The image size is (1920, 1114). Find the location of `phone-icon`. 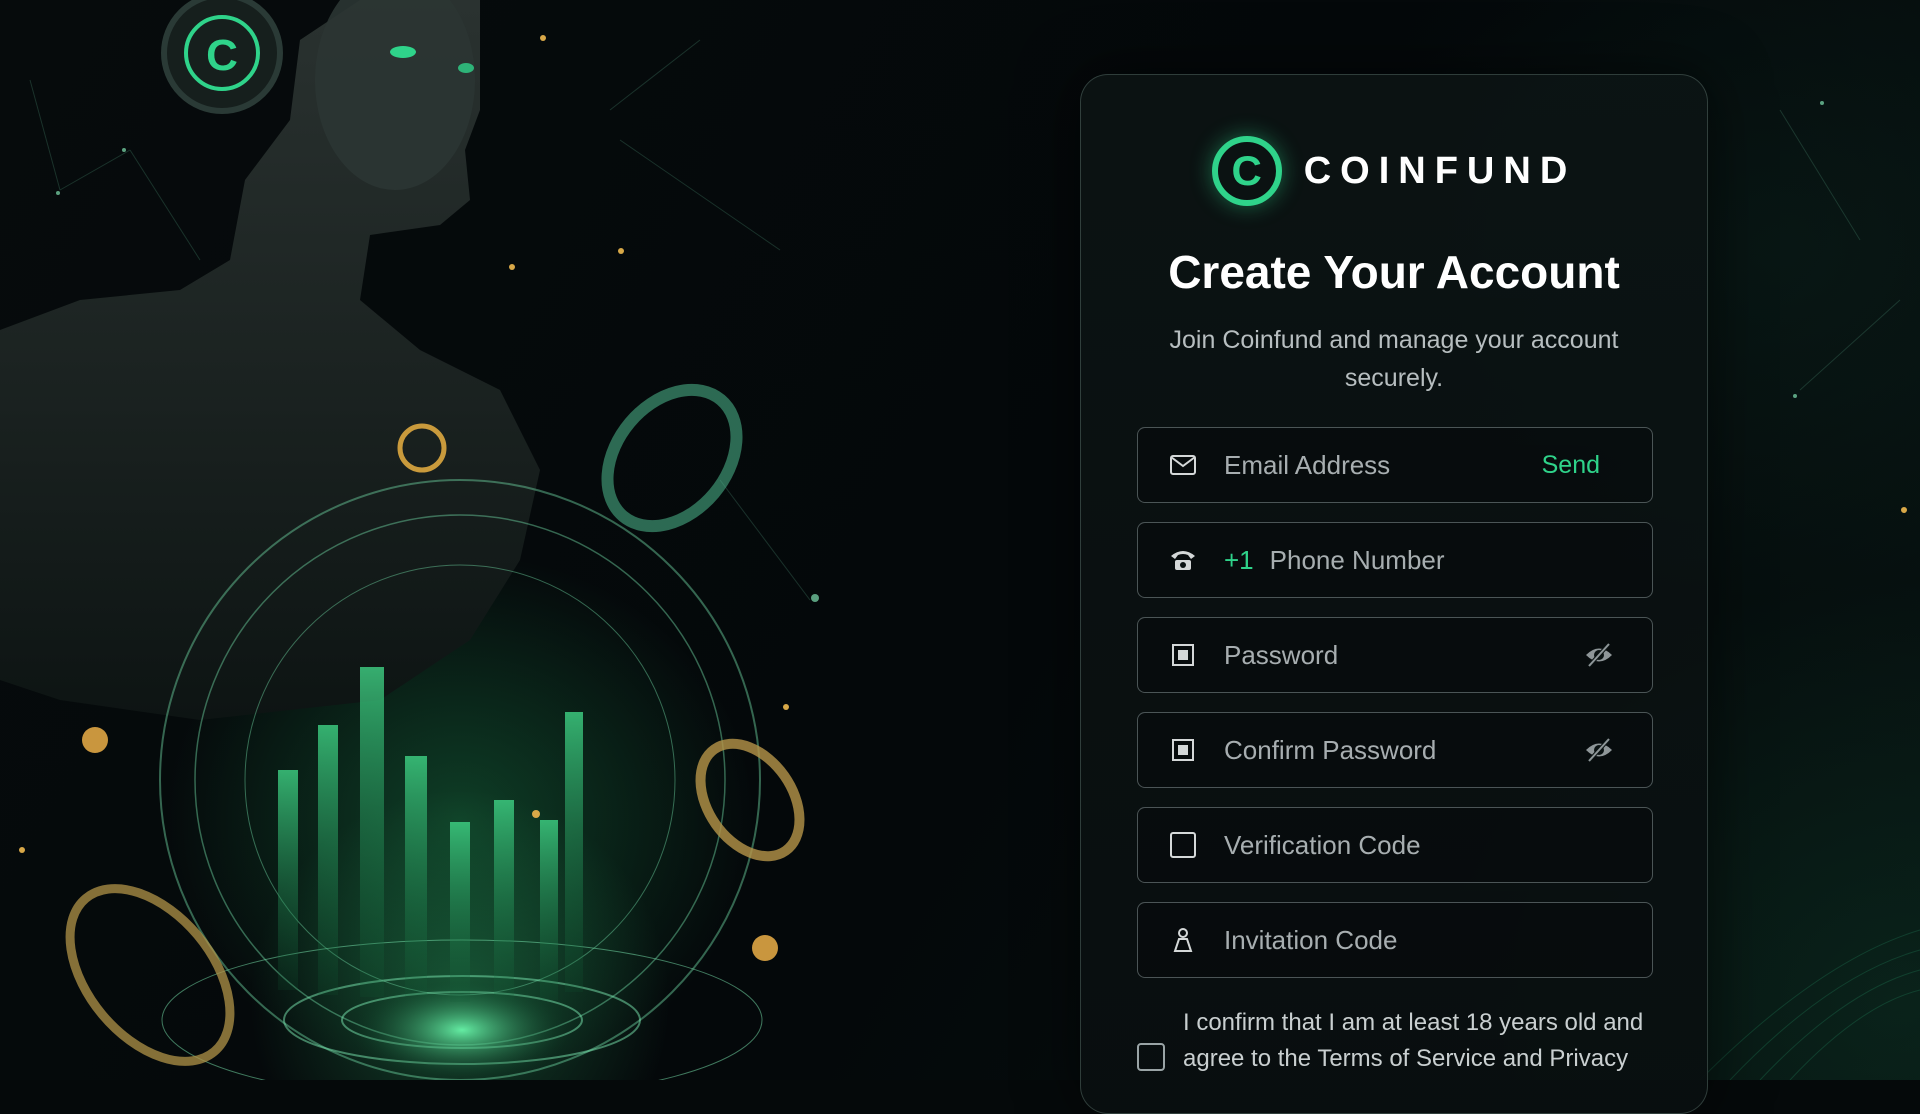

phone-icon is located at coordinates (1183, 560).